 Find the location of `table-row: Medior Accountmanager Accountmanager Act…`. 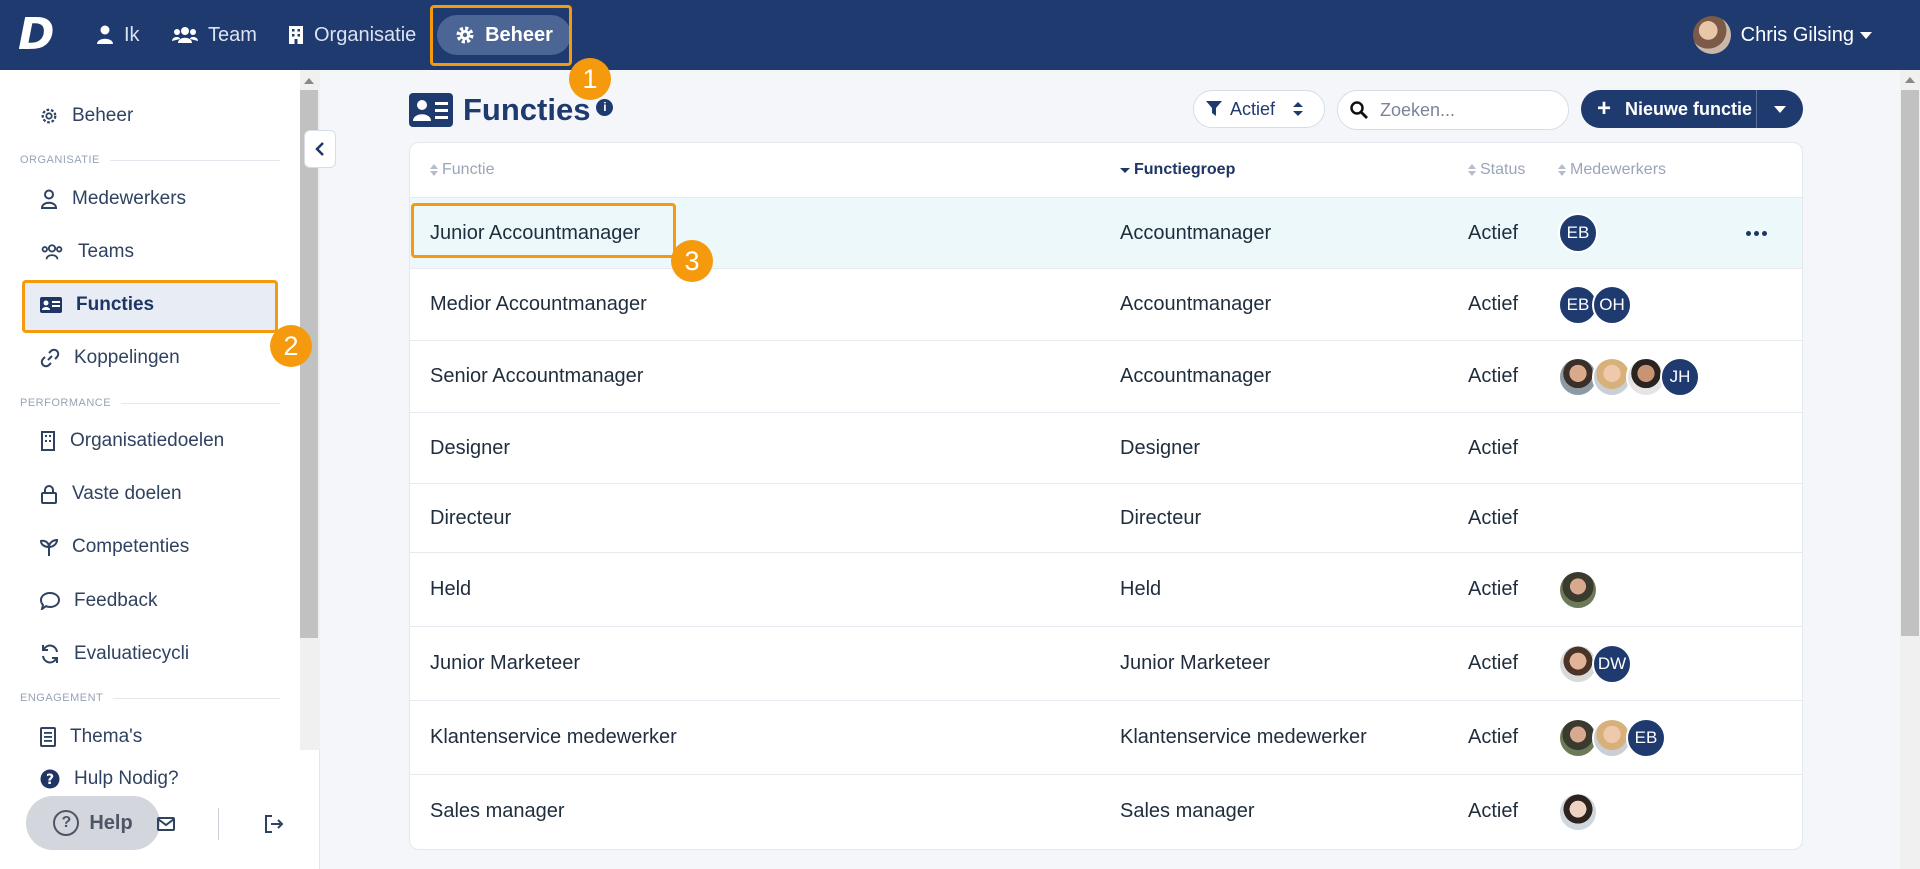

table-row: Medior Accountmanager Accountmanager Act… is located at coordinates (1106, 304).